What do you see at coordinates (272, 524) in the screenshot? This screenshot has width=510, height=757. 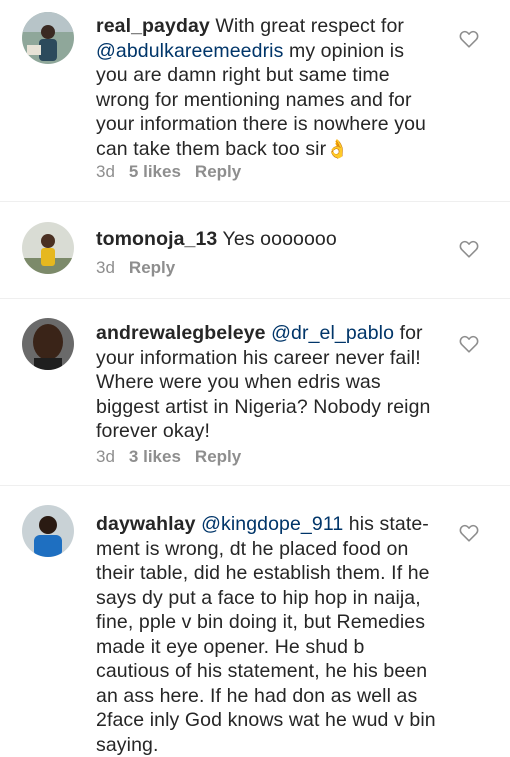 I see `mention-link: @kingdope_911` at bounding box center [272, 524].